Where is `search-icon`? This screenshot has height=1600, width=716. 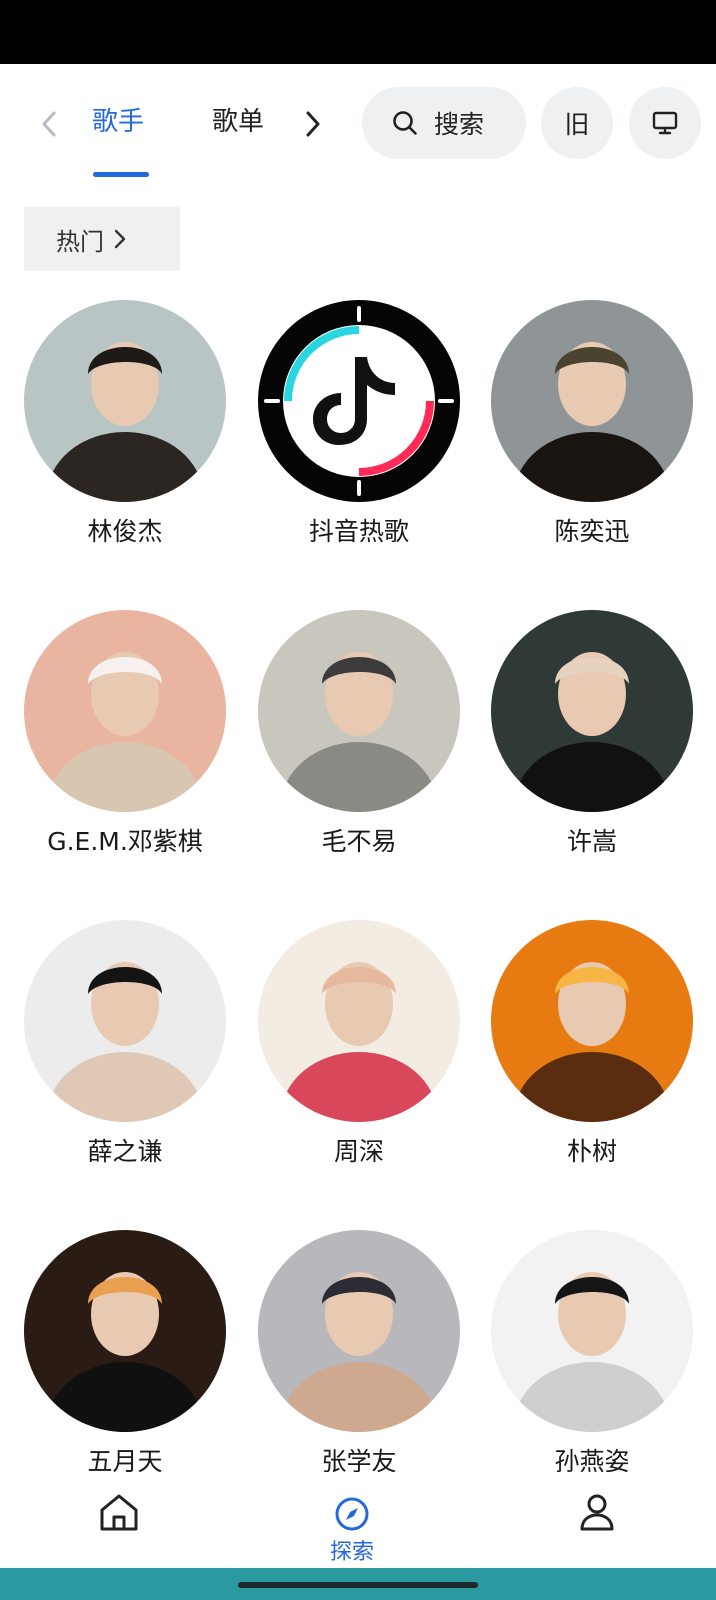
search-icon is located at coordinates (405, 123).